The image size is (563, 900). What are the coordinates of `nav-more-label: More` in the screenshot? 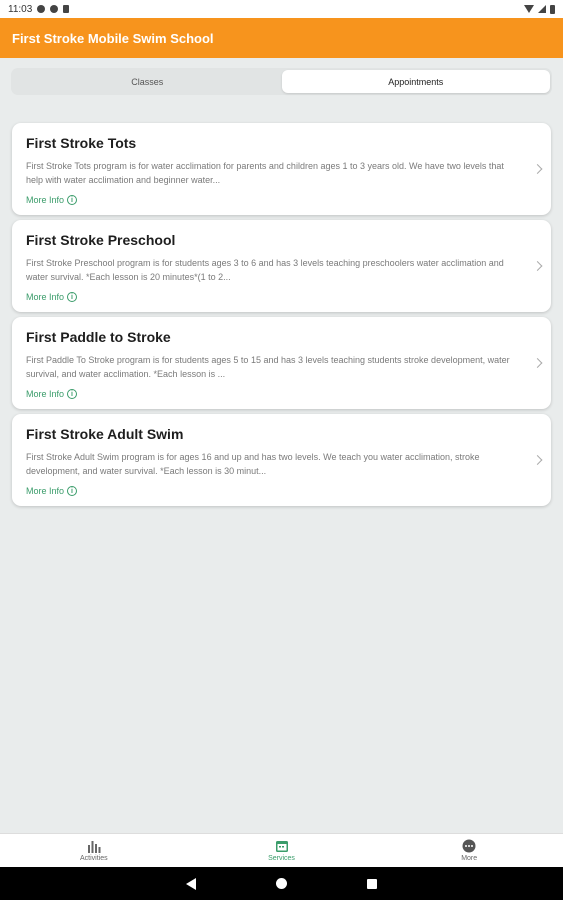 It's located at (469, 858).